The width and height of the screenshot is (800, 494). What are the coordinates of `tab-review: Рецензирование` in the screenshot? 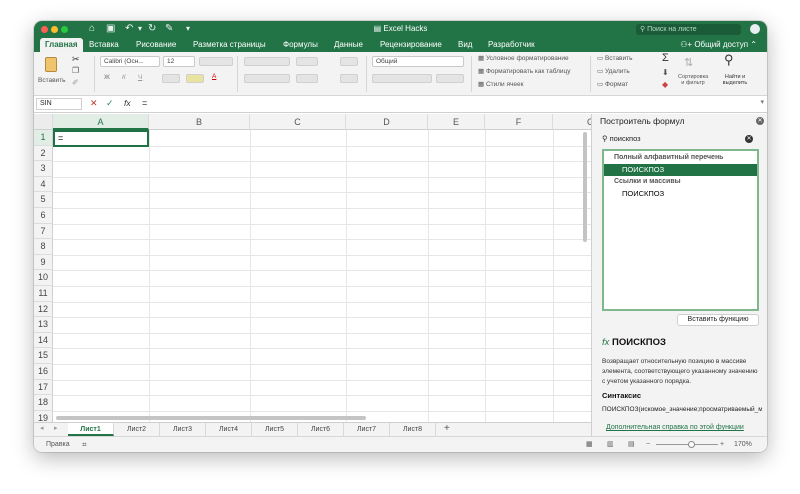 It's located at (411, 45).